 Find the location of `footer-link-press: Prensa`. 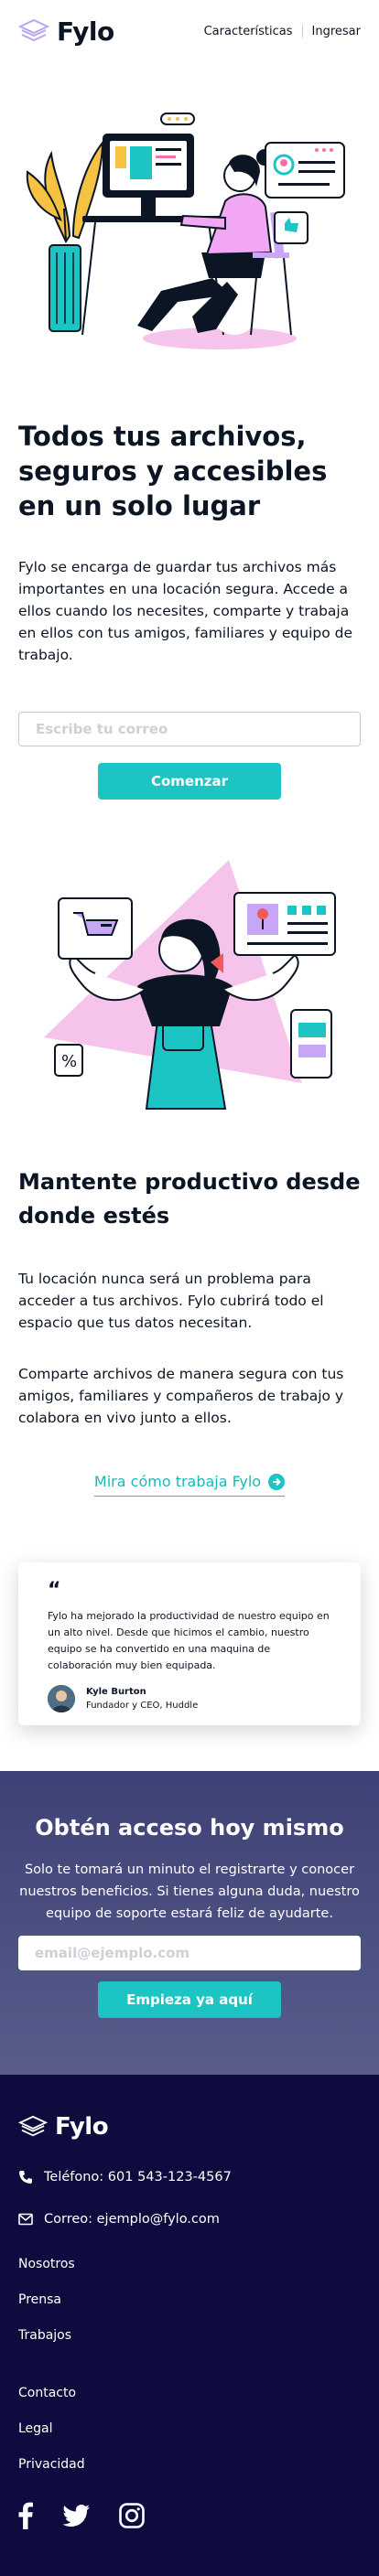

footer-link-press: Prensa is located at coordinates (190, 2300).